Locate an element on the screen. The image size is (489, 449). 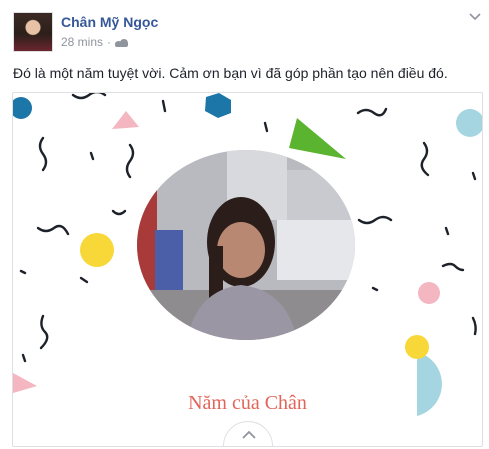
chevron-down-icon is located at coordinates (475, 17).